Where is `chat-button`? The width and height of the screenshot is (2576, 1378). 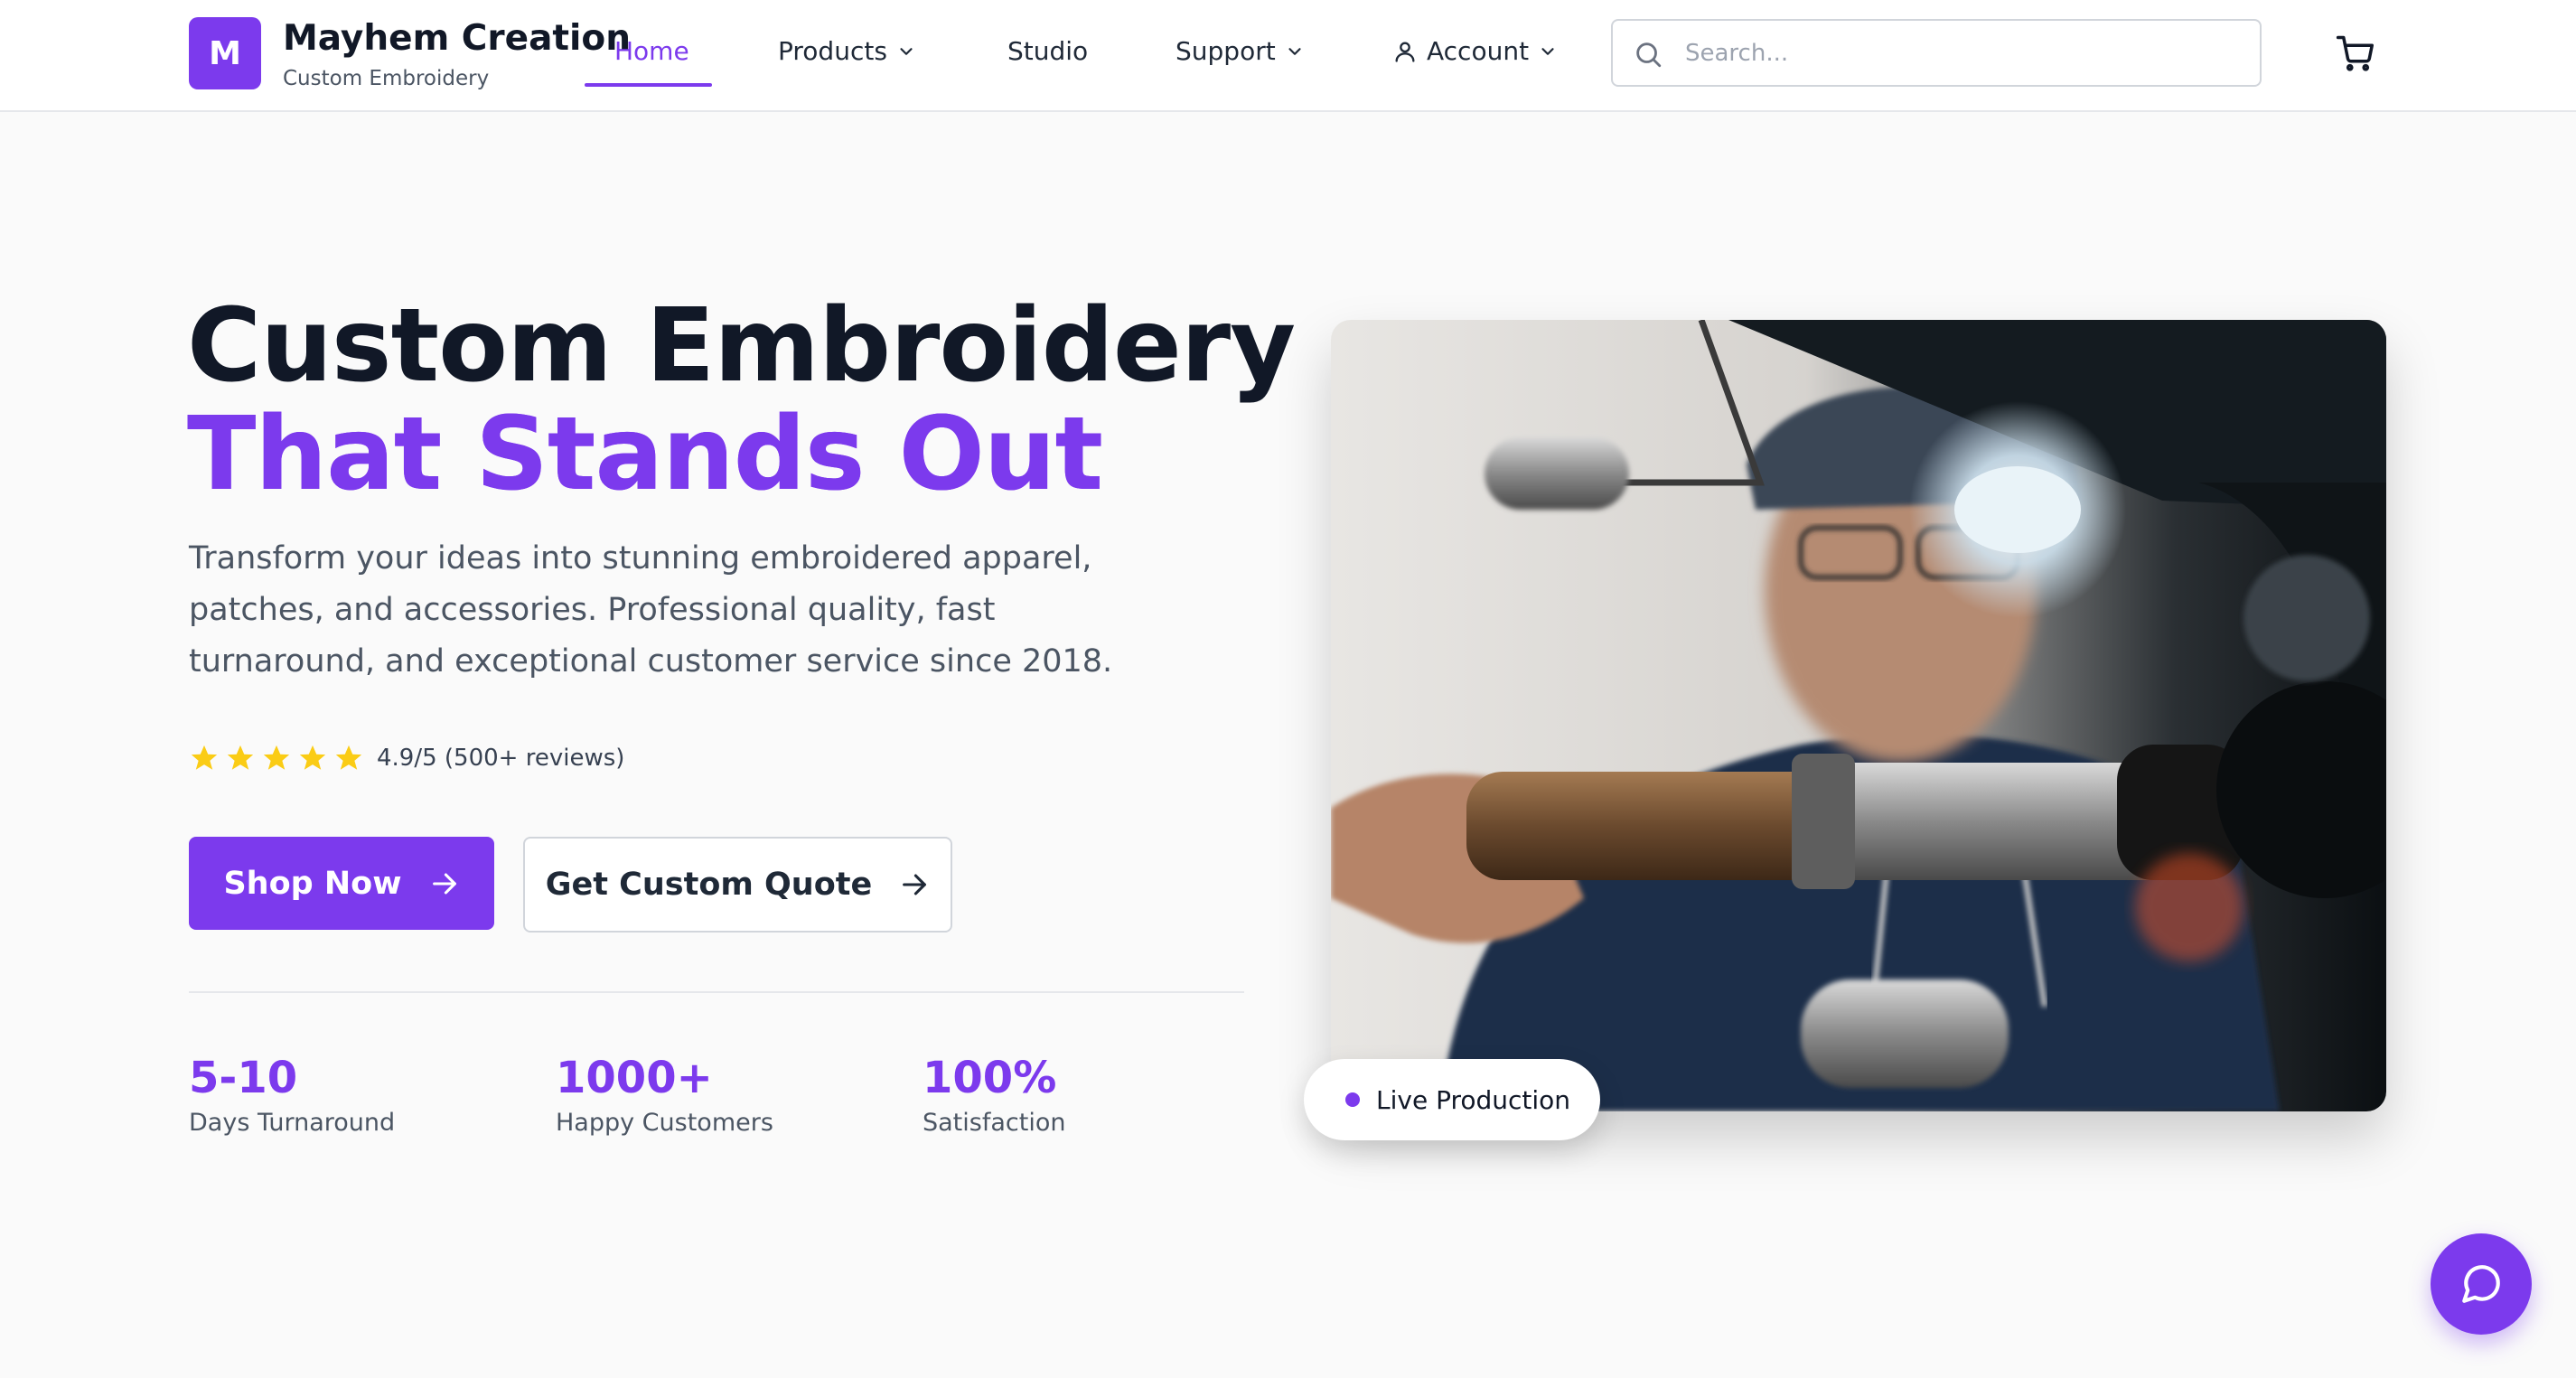
chat-button is located at coordinates (2481, 1284).